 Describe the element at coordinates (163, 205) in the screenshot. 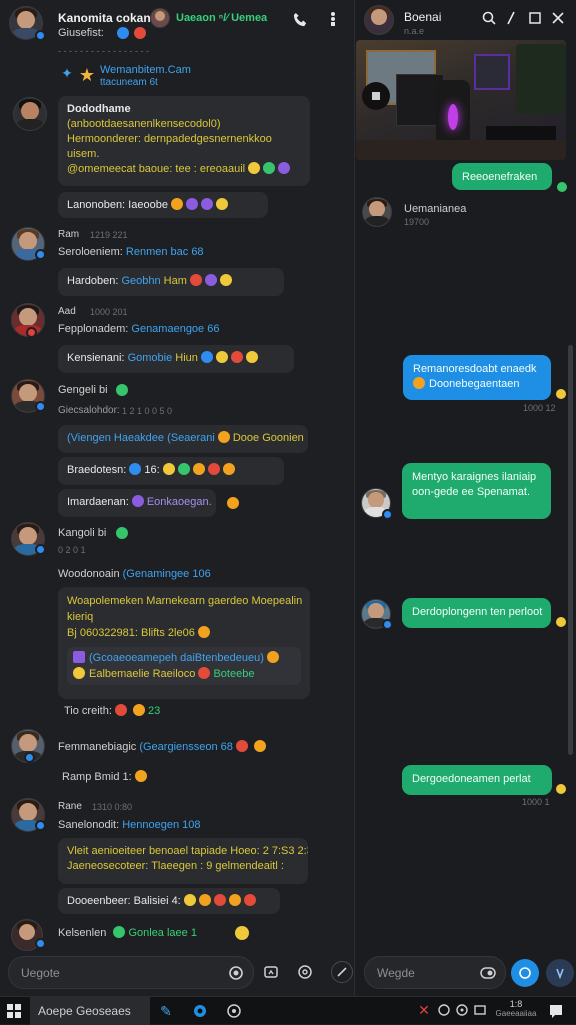

I see `reaction-bubble: Lanonoben: Iaeoobe` at that location.